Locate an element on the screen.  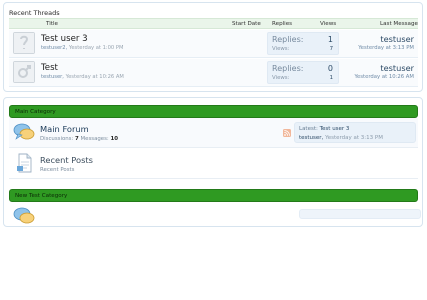
document-page-icon is located at coordinates (24, 163).